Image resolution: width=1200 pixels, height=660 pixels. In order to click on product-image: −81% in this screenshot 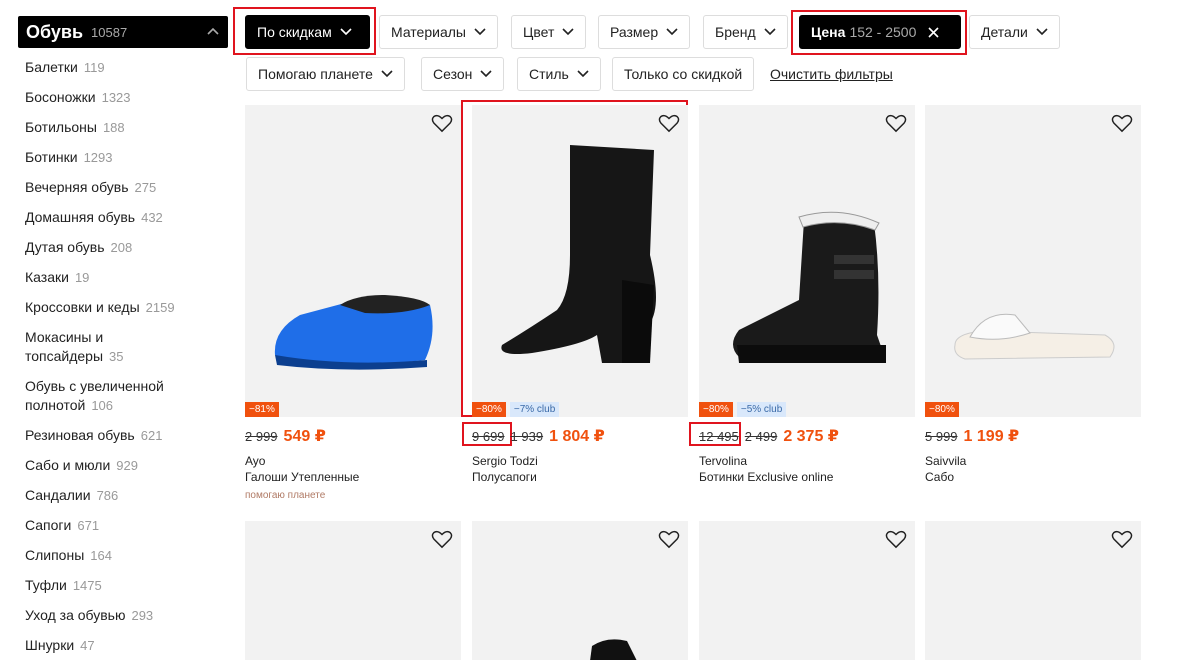, I will do `click(353, 261)`.